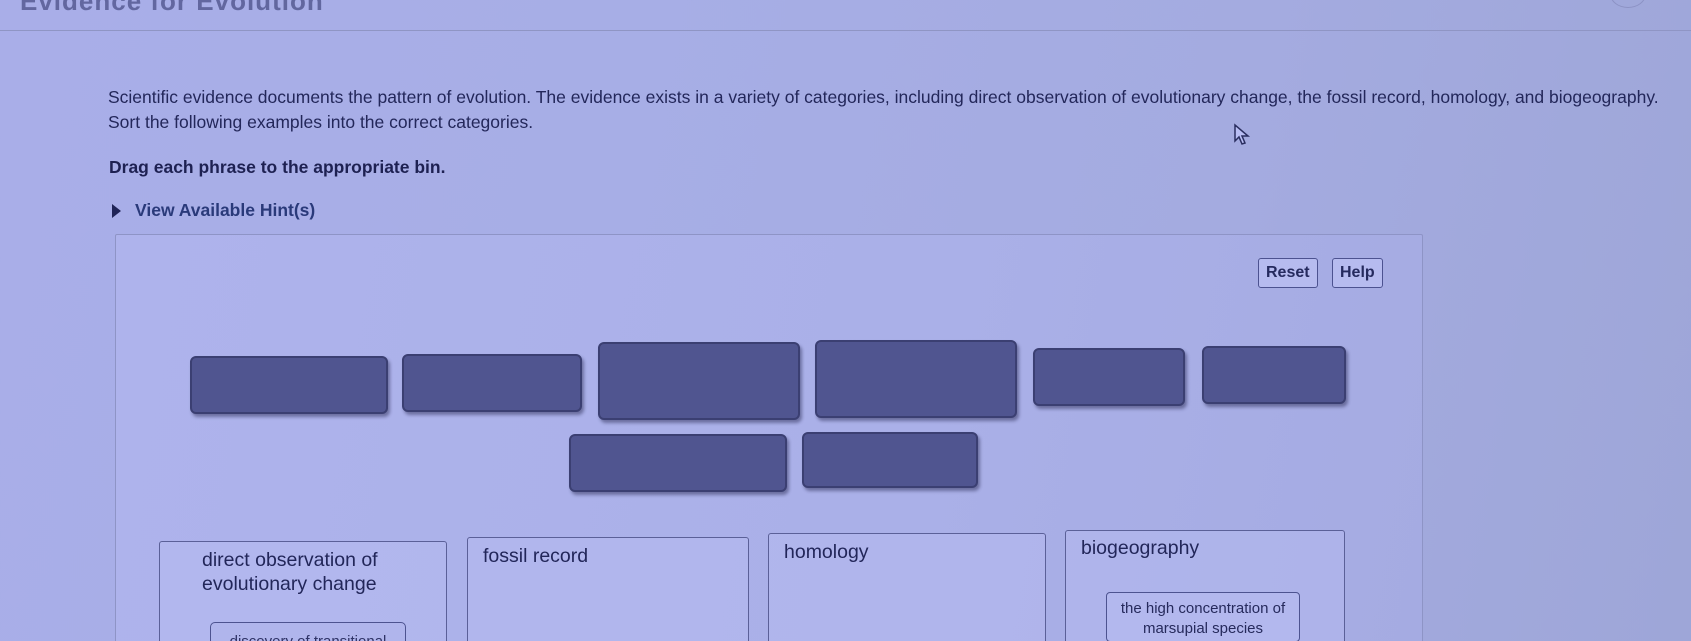 The width and height of the screenshot is (1691, 641). I want to click on expand-triangle-icon, so click(116, 210).